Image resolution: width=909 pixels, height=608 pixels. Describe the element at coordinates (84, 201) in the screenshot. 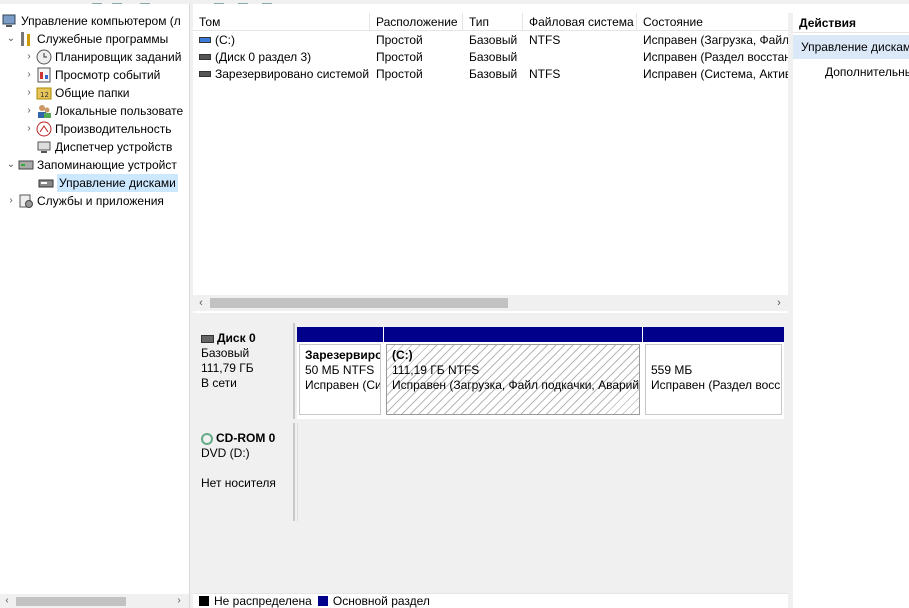

I see `tree-item-services-apps: › Службы и приложения` at that location.